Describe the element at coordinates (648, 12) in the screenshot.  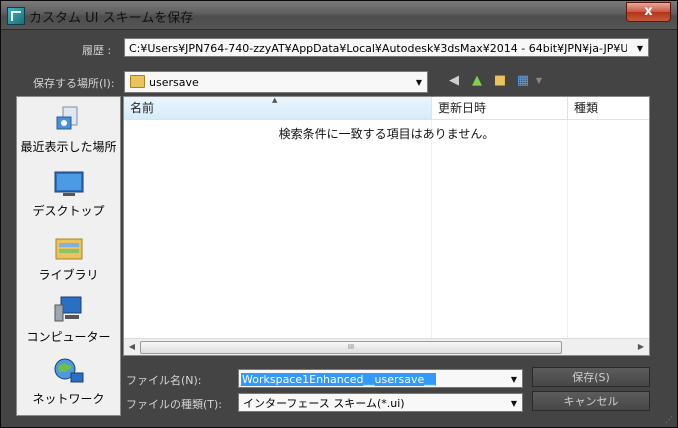
I see `close-button: x` at that location.